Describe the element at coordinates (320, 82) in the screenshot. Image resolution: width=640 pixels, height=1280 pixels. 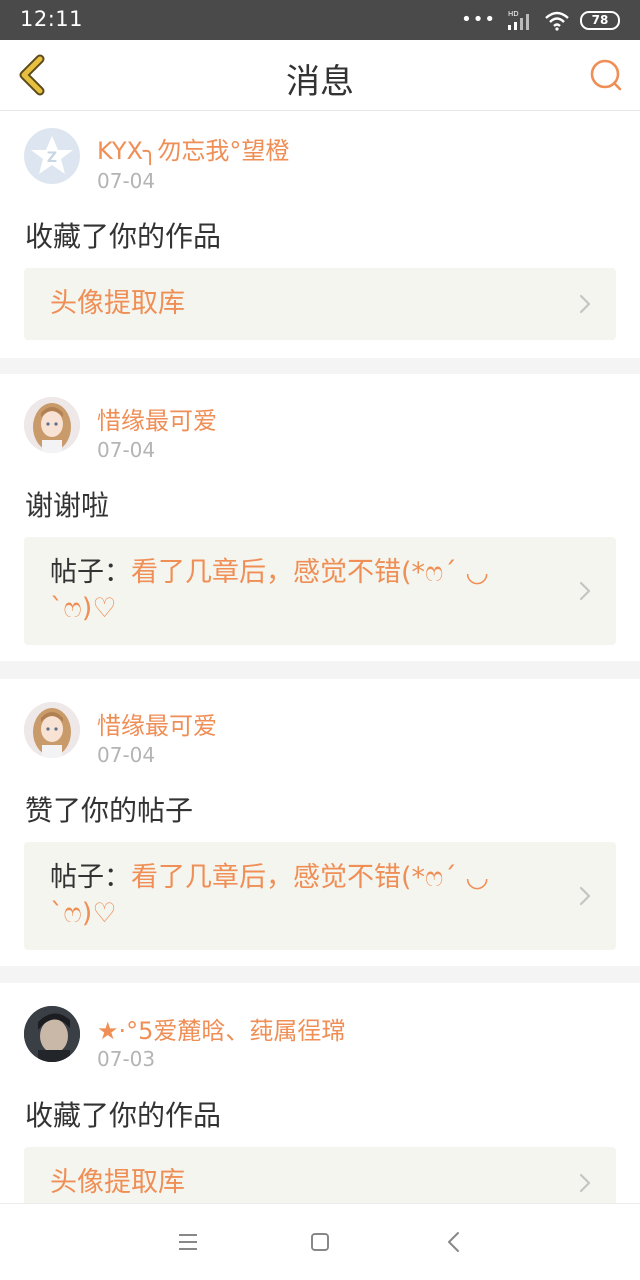
I see `page-title: 消息` at that location.